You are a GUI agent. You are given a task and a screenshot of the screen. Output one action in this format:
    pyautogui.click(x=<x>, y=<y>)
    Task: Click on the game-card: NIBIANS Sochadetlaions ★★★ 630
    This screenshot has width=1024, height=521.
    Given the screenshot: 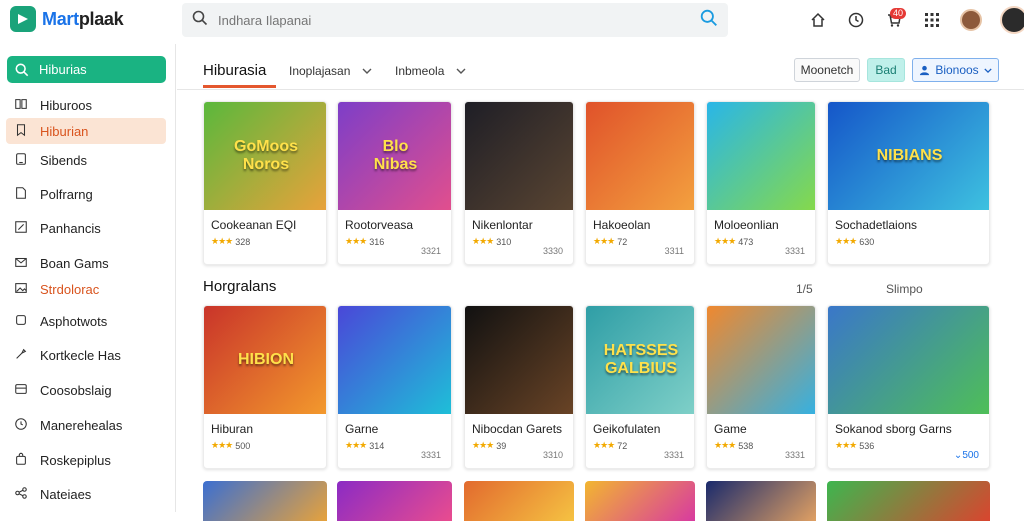 What is the action you would take?
    pyautogui.click(x=908, y=183)
    